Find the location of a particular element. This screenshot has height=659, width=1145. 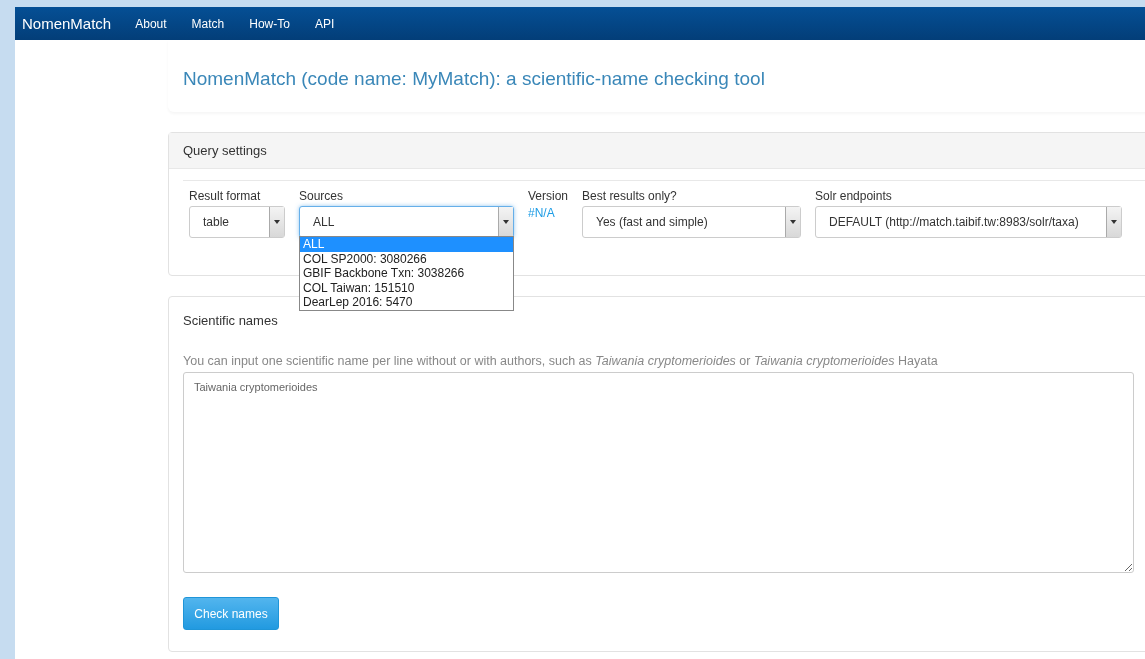

best-results-select: Yes (fast and simple) is located at coordinates (692, 222).